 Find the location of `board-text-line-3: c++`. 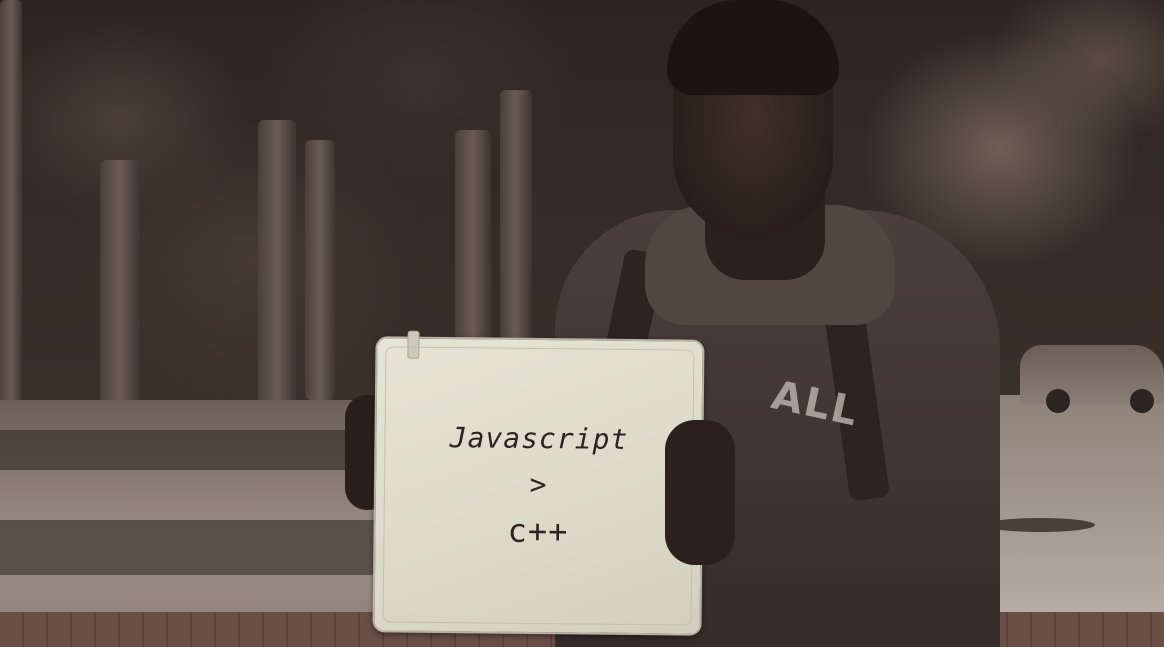

board-text-line-3: c++ is located at coordinates (538, 531).